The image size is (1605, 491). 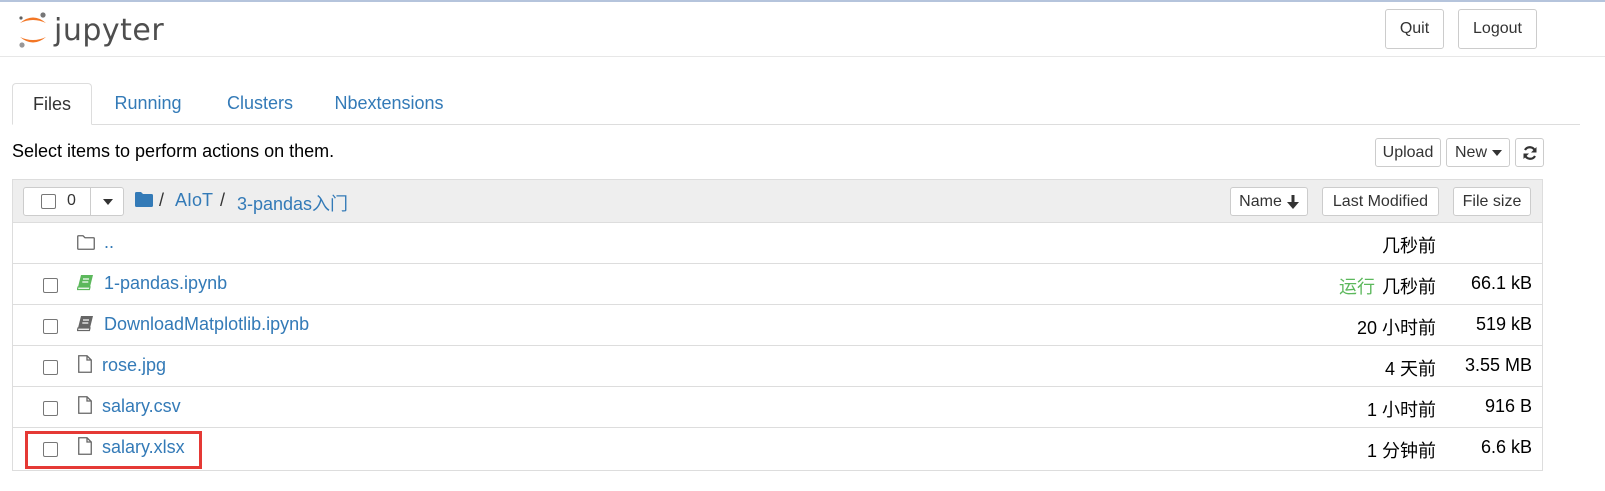 I want to click on list-item-file: rose.jpg 4 天前 3.55 MB, so click(x=777, y=366).